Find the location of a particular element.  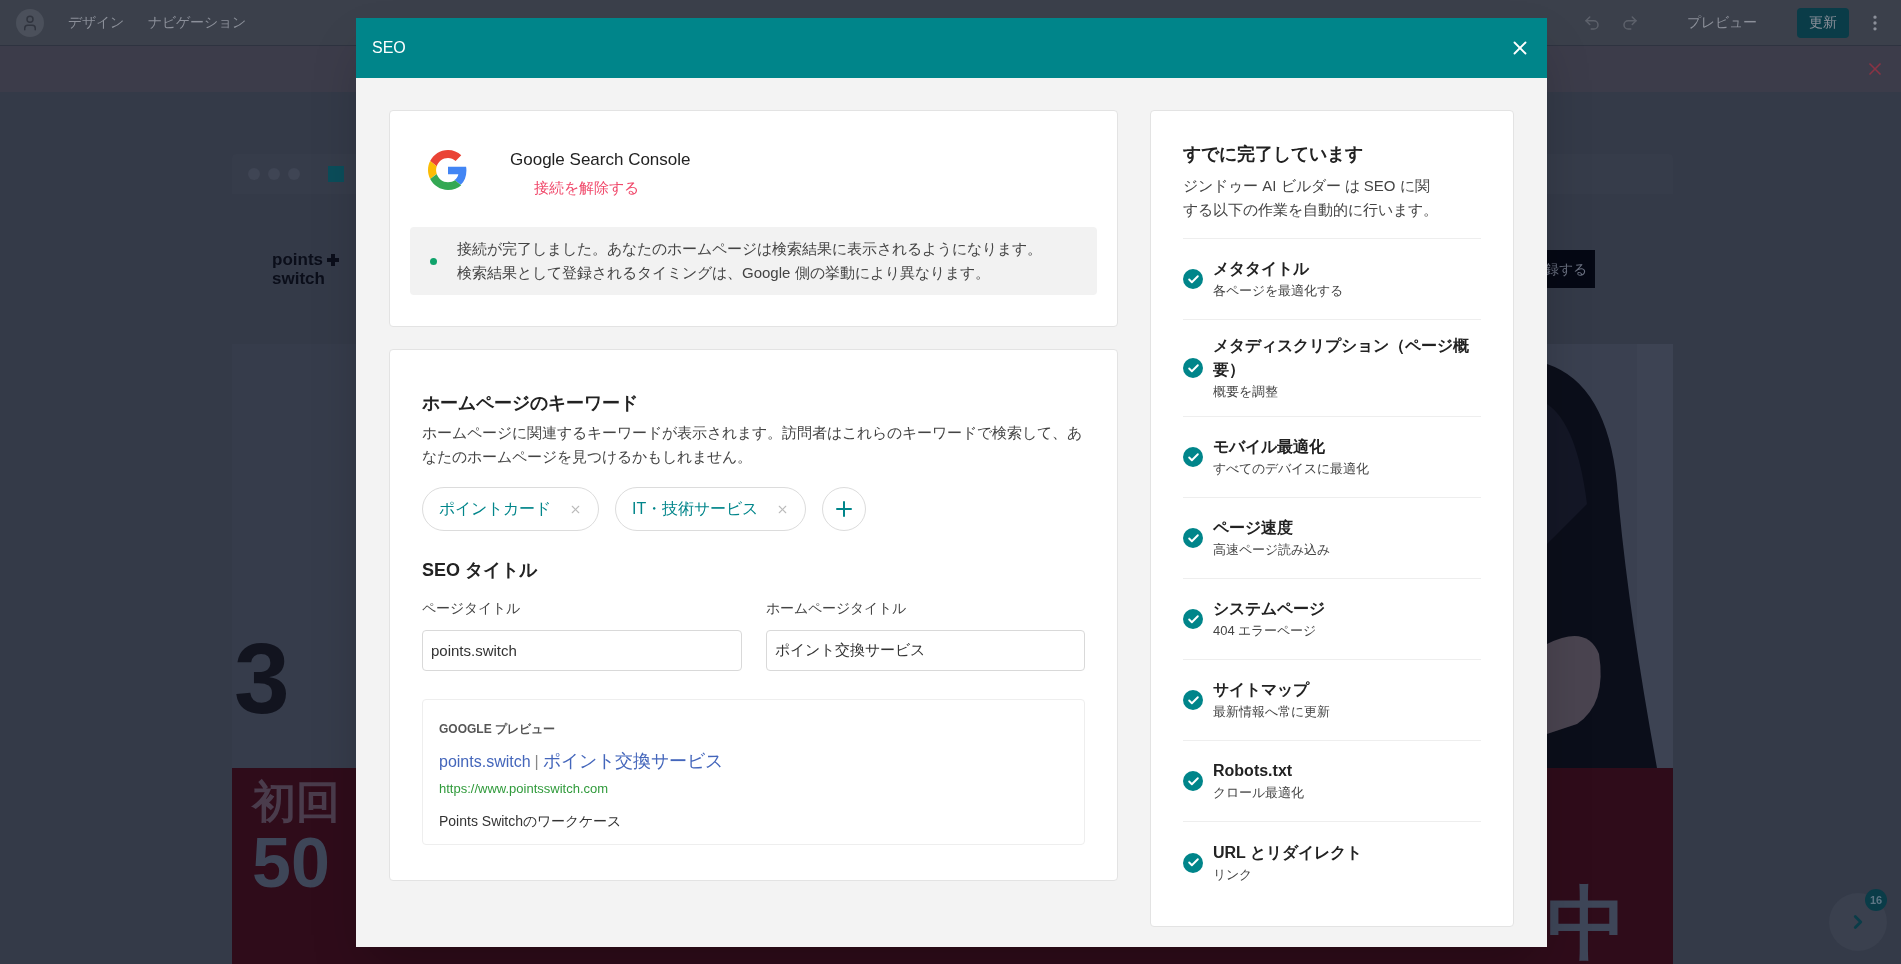

dialog-title: SEO is located at coordinates (389, 48).